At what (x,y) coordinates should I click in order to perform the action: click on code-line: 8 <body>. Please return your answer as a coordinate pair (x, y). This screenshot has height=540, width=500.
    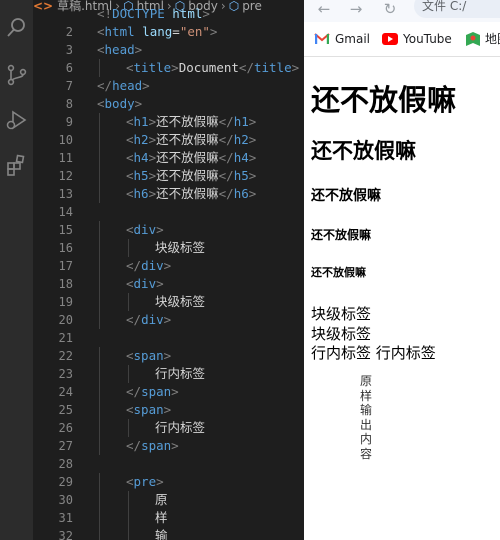
    Looking at the image, I should click on (168, 104).